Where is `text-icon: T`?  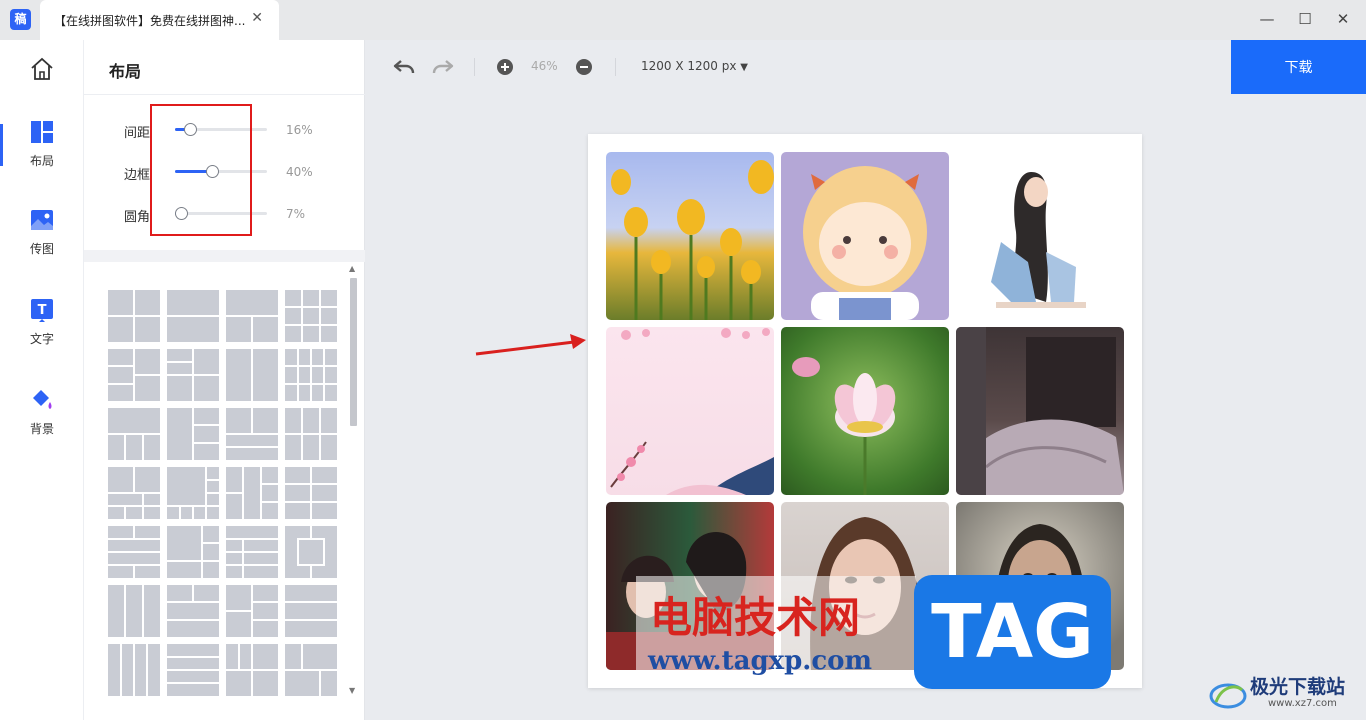
text-icon: T is located at coordinates (42, 310).